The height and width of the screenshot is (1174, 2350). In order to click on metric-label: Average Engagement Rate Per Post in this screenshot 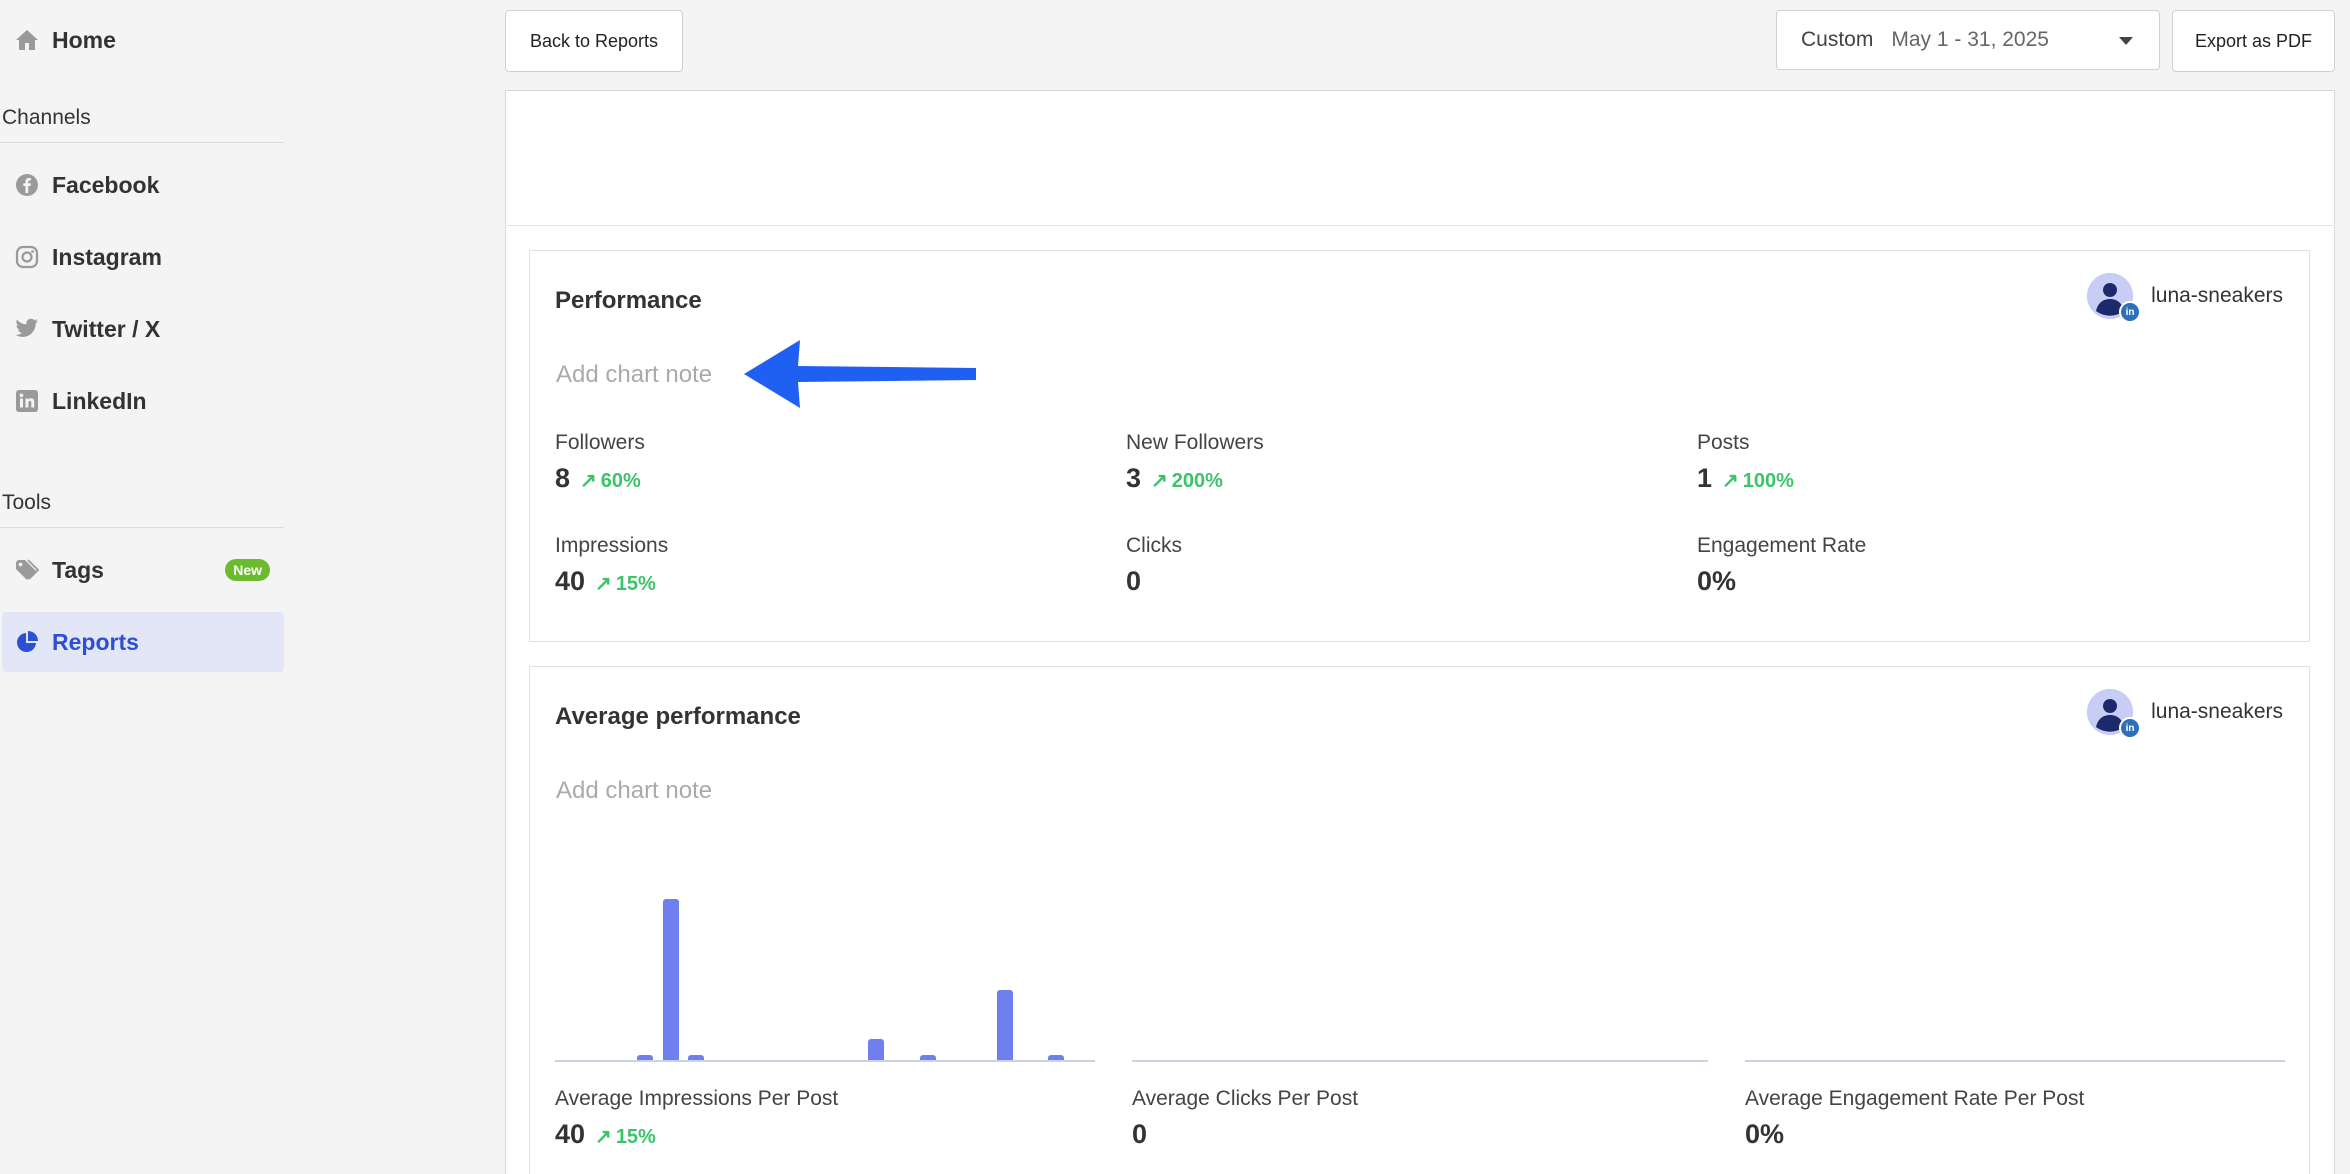, I will do `click(1915, 1098)`.